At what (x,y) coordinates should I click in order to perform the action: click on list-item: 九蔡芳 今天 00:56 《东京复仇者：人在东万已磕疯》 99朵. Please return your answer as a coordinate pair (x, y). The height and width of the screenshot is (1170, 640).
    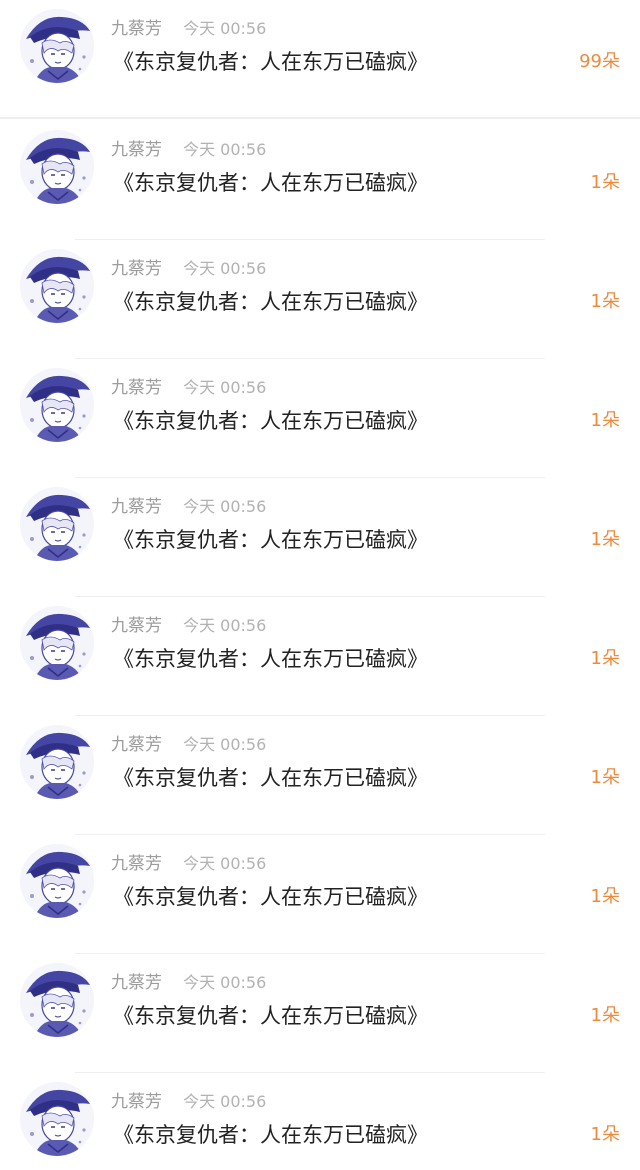
    Looking at the image, I should click on (320, 59).